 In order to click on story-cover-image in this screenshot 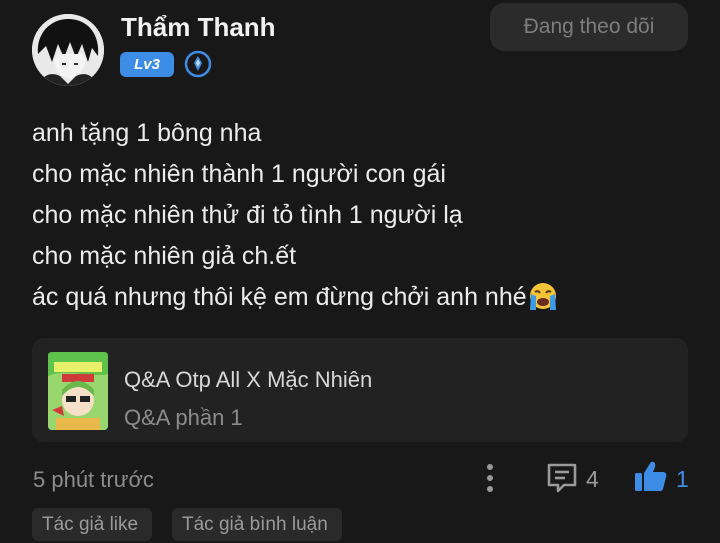, I will do `click(78, 391)`.